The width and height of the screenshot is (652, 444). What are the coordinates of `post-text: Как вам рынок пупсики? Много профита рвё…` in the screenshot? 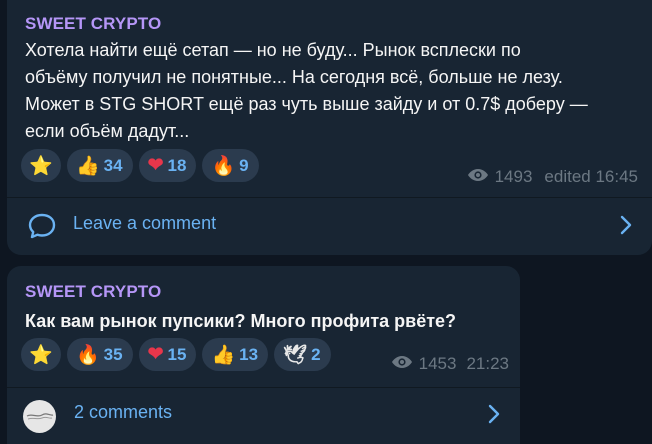 It's located at (265, 321).